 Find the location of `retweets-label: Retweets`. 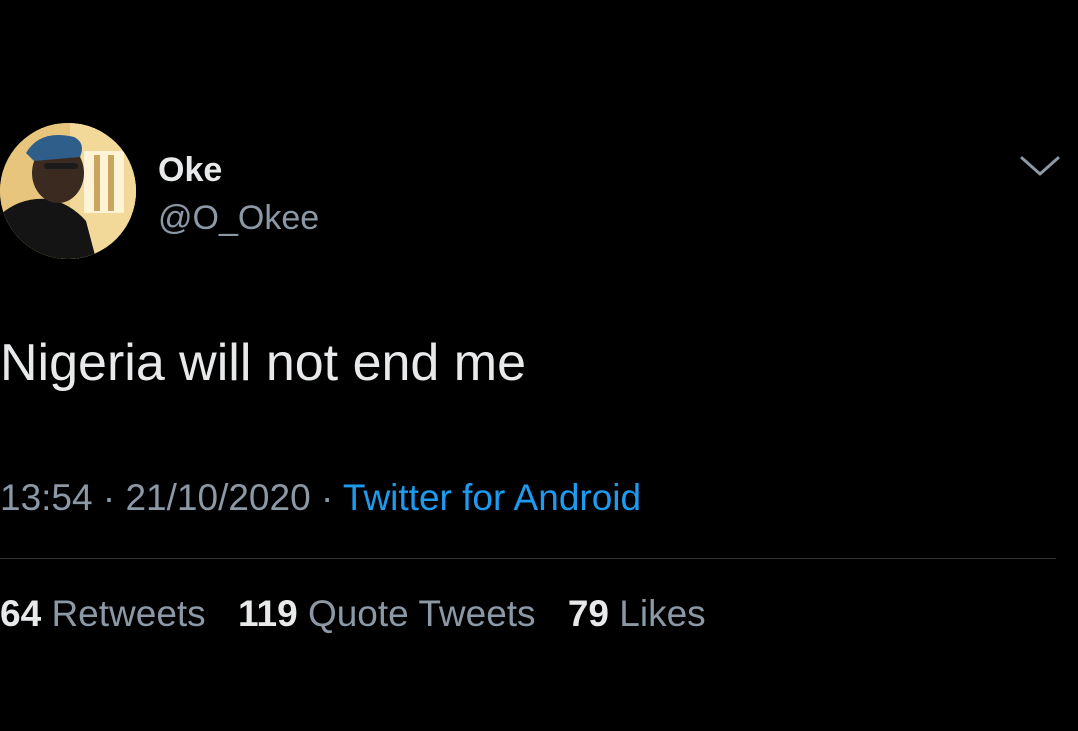

retweets-label: Retweets is located at coordinates (128, 613).